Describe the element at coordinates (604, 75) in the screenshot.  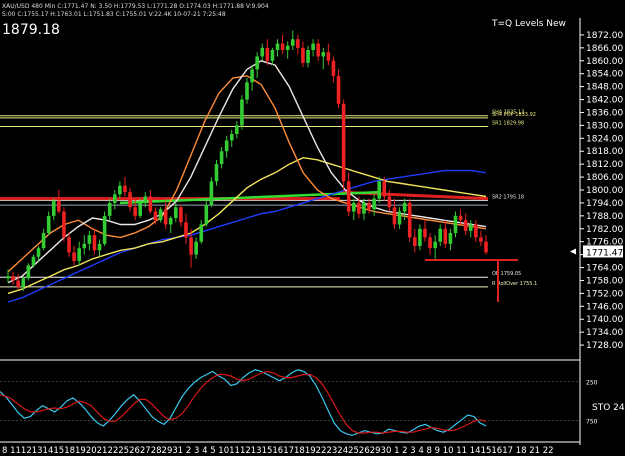
I see `y-tick-label: 1854.00` at that location.